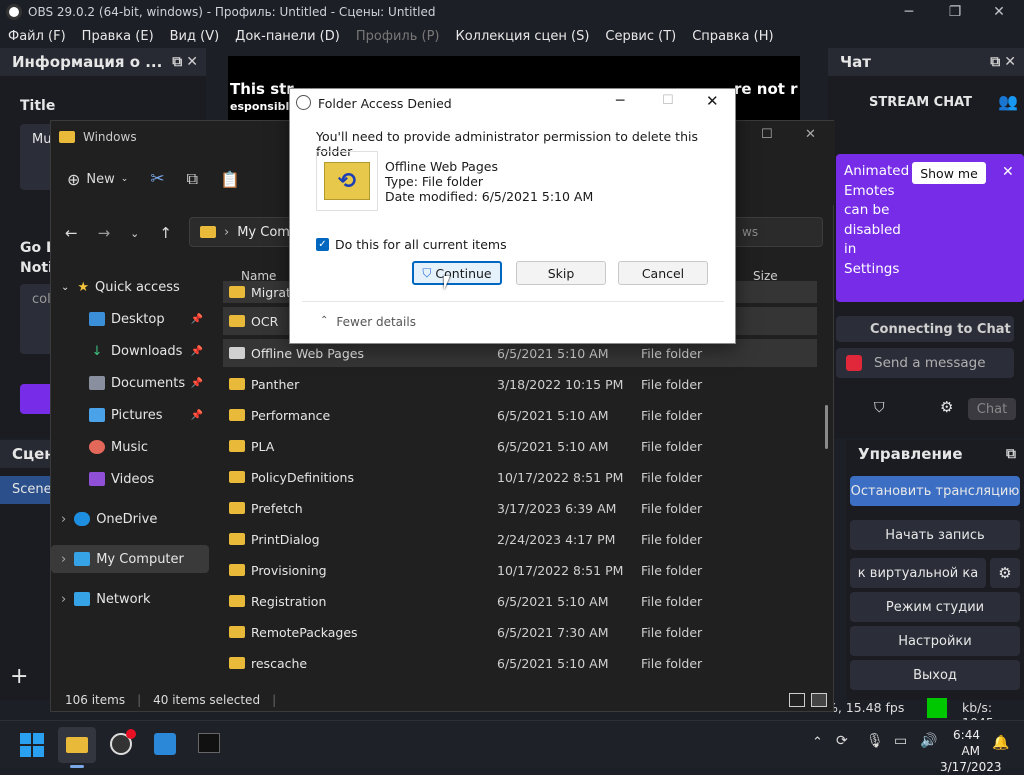  I want to click on virtual-camera-button: к виртуальной ка, so click(918, 573).